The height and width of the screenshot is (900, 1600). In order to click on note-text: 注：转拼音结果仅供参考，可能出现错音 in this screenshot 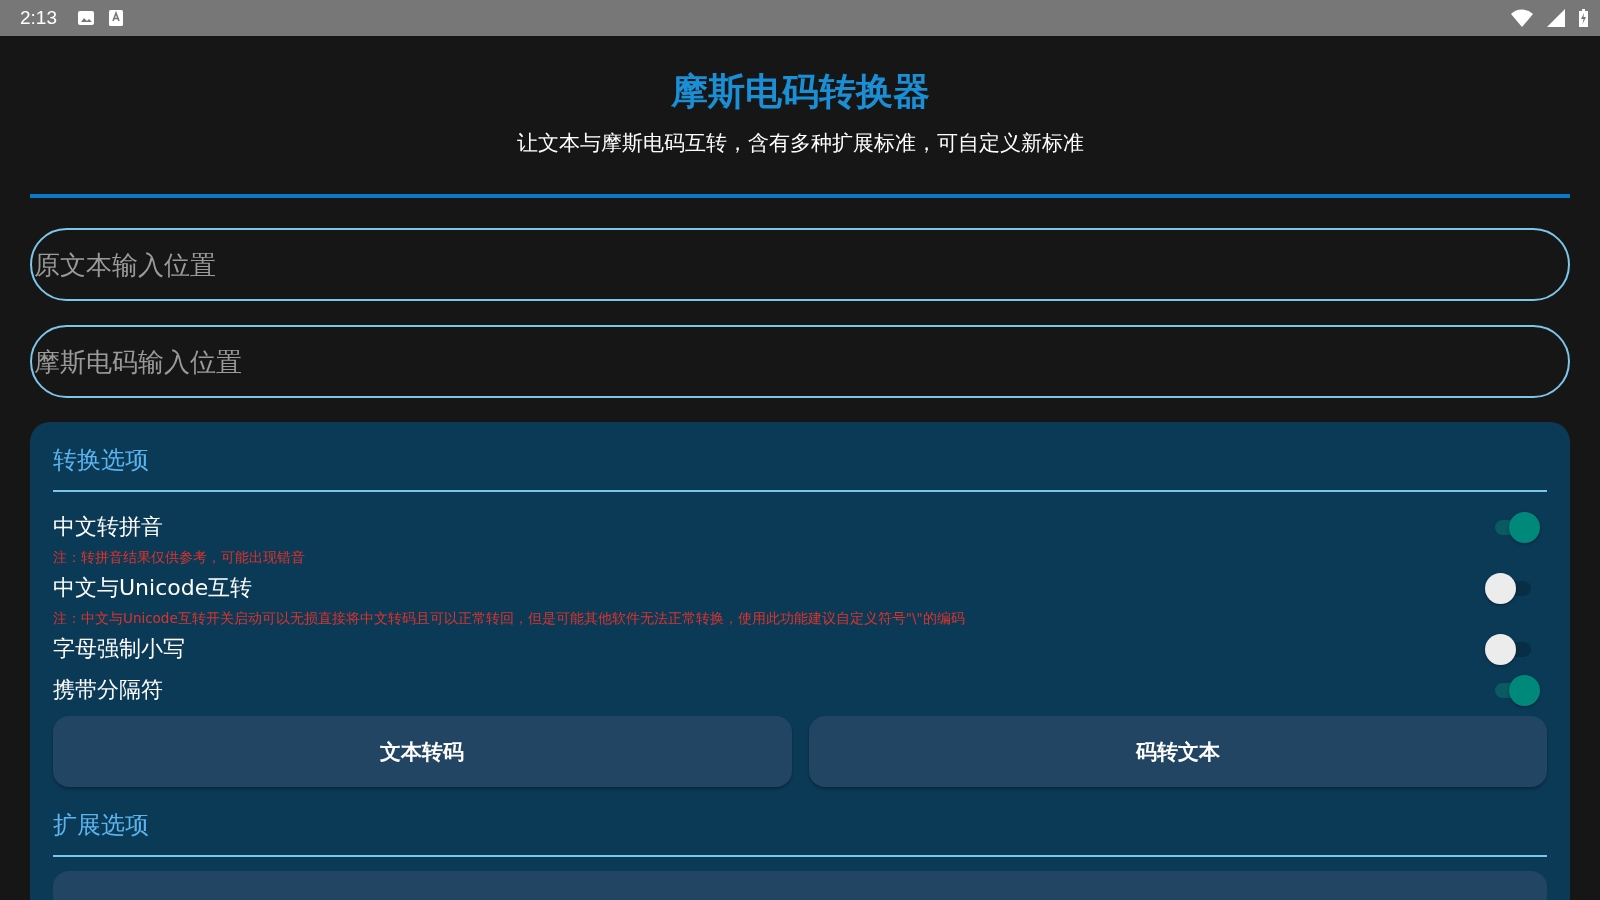, I will do `click(179, 557)`.